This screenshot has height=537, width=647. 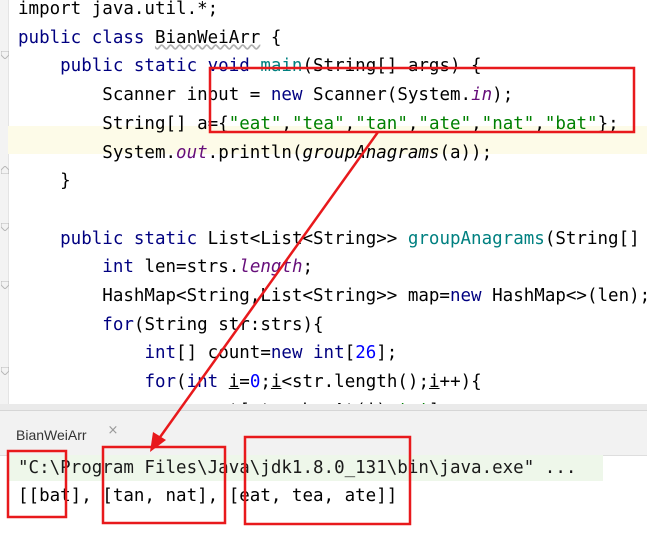 I want to click on code-line: import java.util.*;, so click(x=118, y=11).